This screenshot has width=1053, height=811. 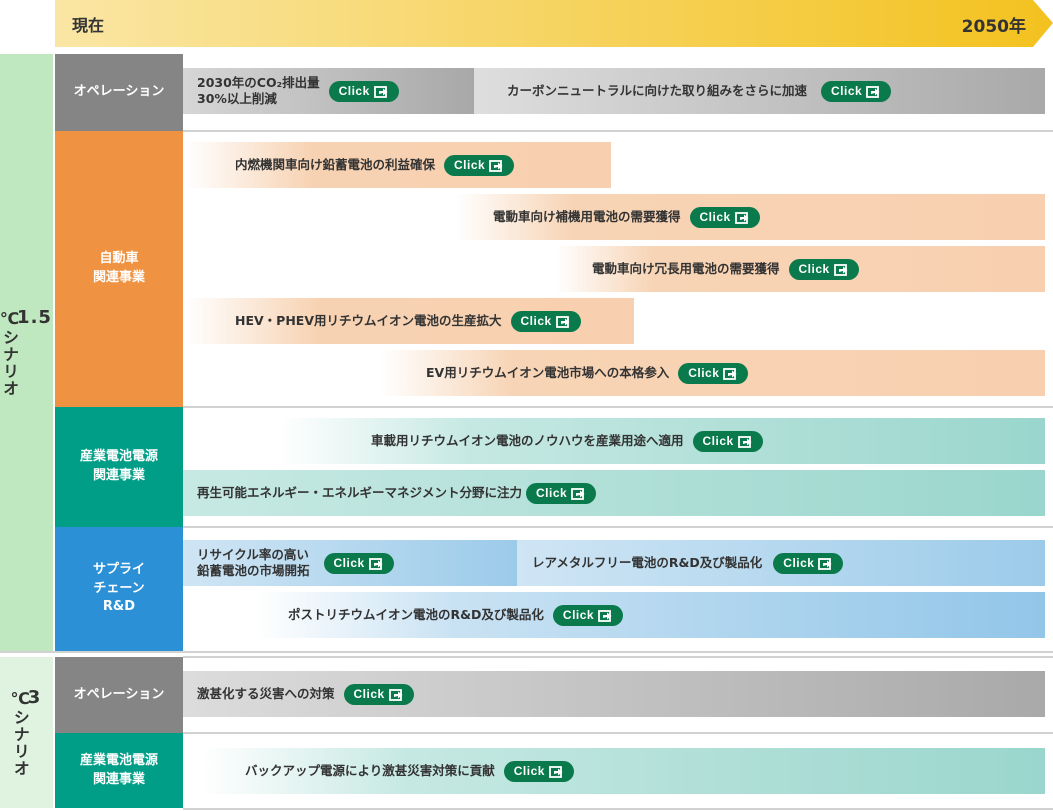 I want to click on category-operation-1-5c: オペレーション, so click(x=119, y=92).